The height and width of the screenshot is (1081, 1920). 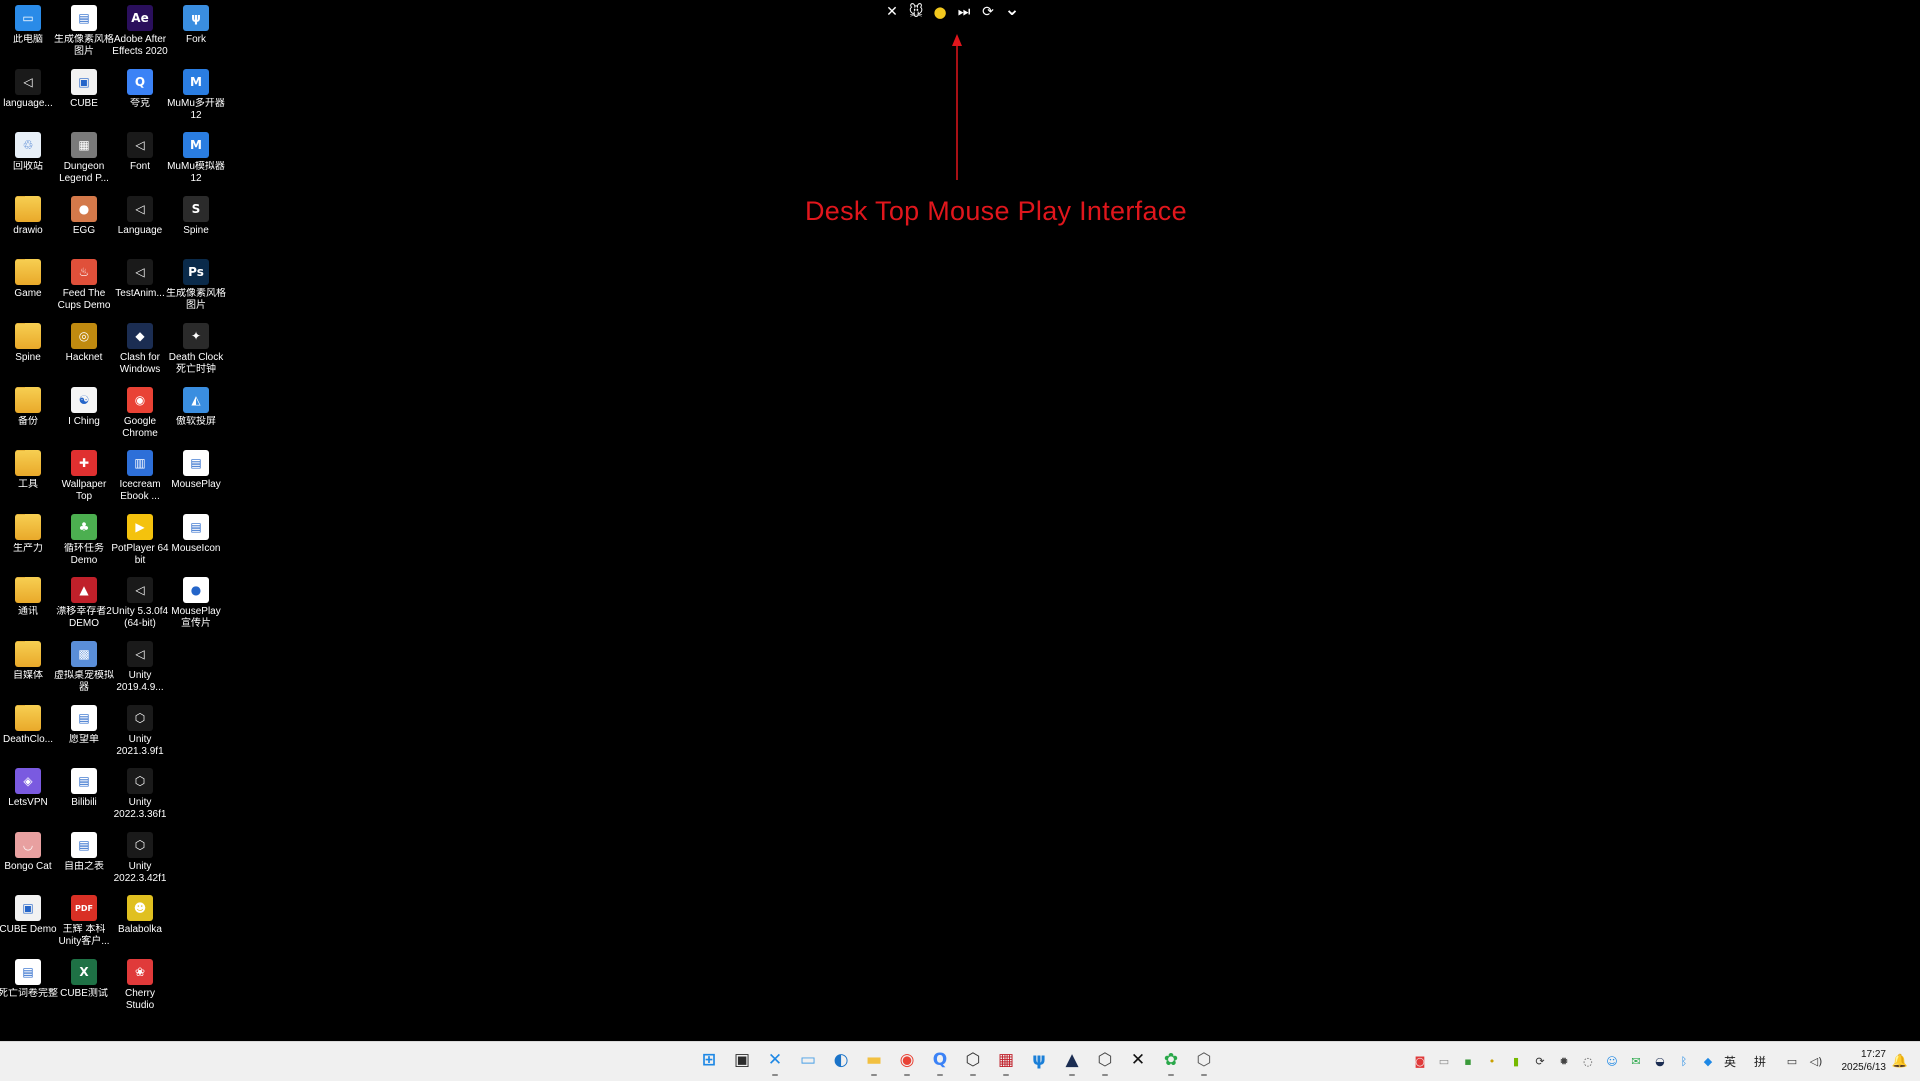 I want to click on desktop-icon: ◆ Clash for Windows, so click(x=140, y=351).